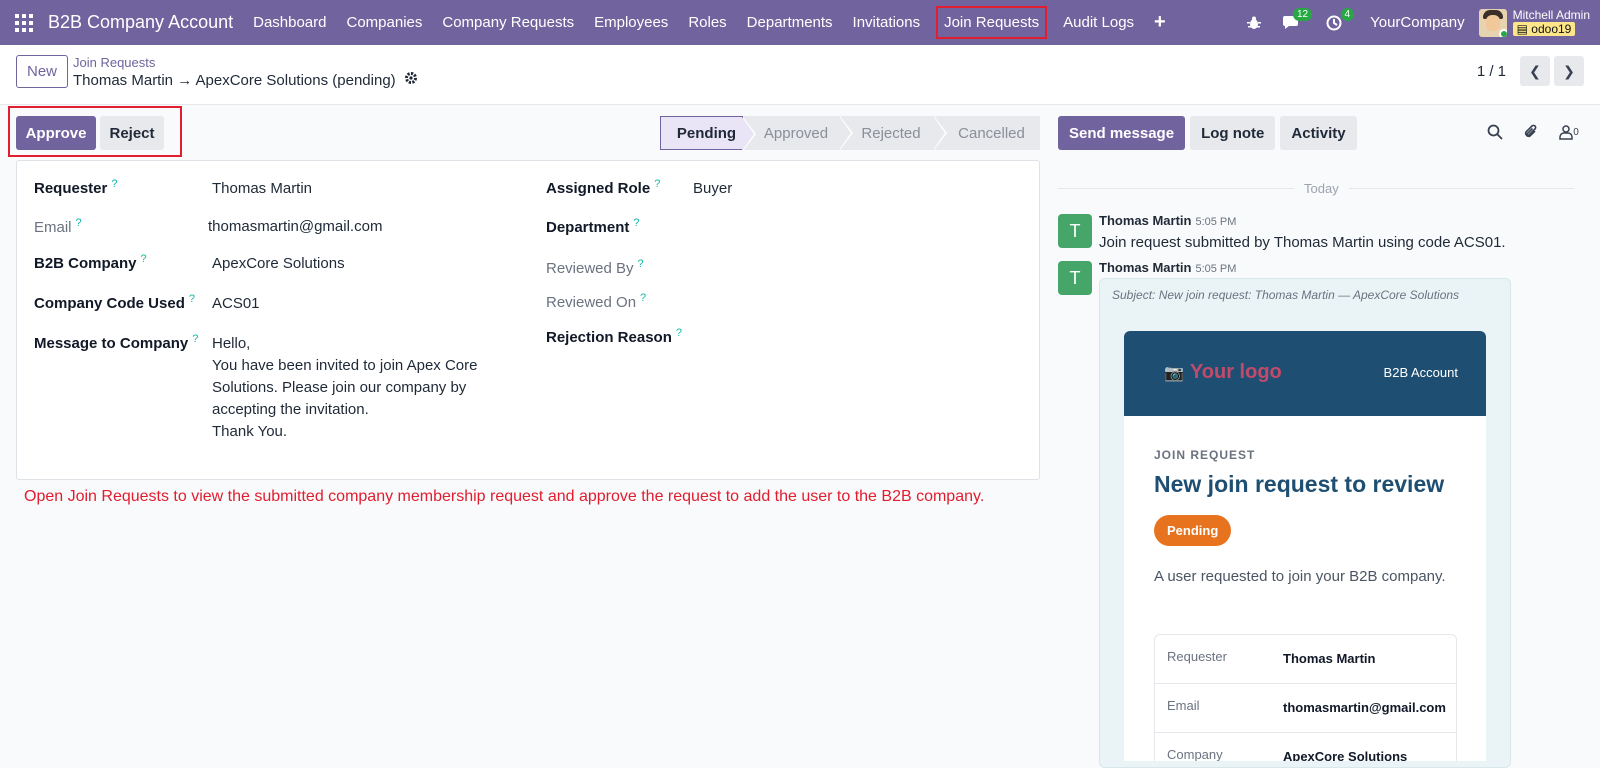 Image resolution: width=1600 pixels, height=768 pixels. What do you see at coordinates (56, 133) in the screenshot?
I see `approve-button: Approve` at bounding box center [56, 133].